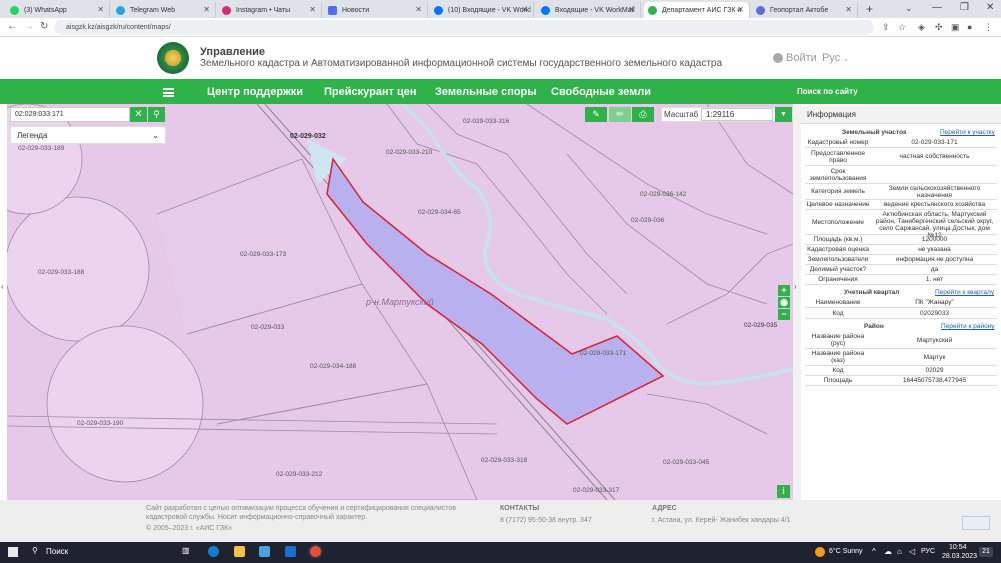 This screenshot has width=1001, height=563. Describe the element at coordinates (643, 114) in the screenshot. I see `print-button: ⎙` at that location.